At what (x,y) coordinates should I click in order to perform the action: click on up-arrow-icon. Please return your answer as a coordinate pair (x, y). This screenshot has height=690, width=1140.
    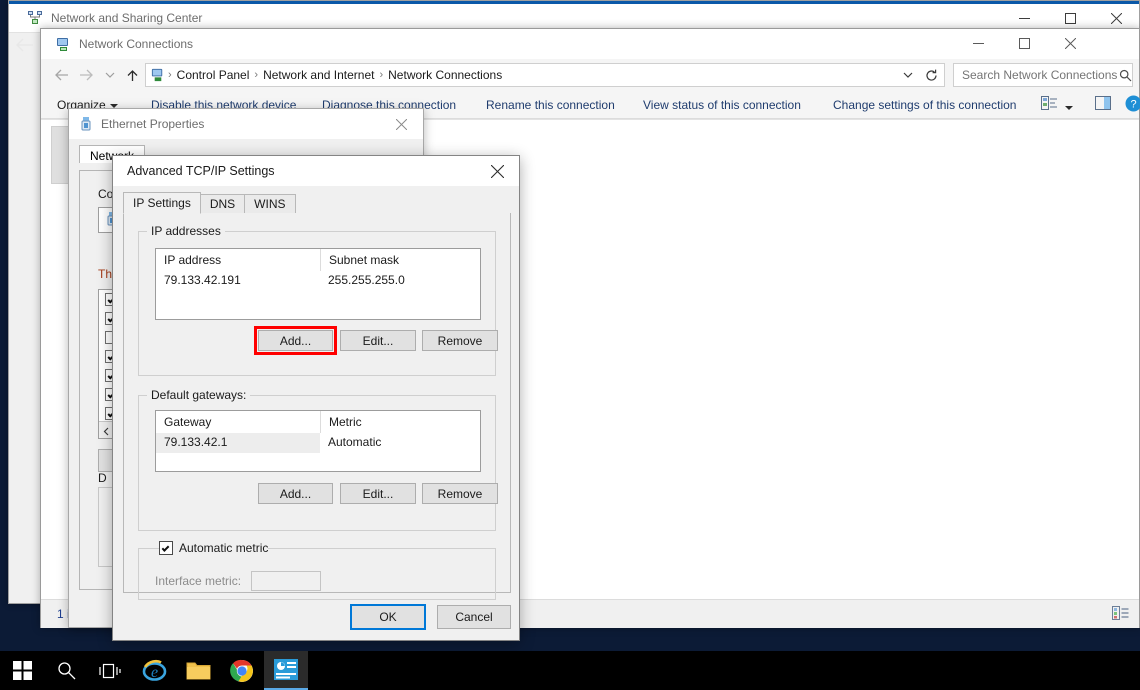
    Looking at the image, I should click on (132, 75).